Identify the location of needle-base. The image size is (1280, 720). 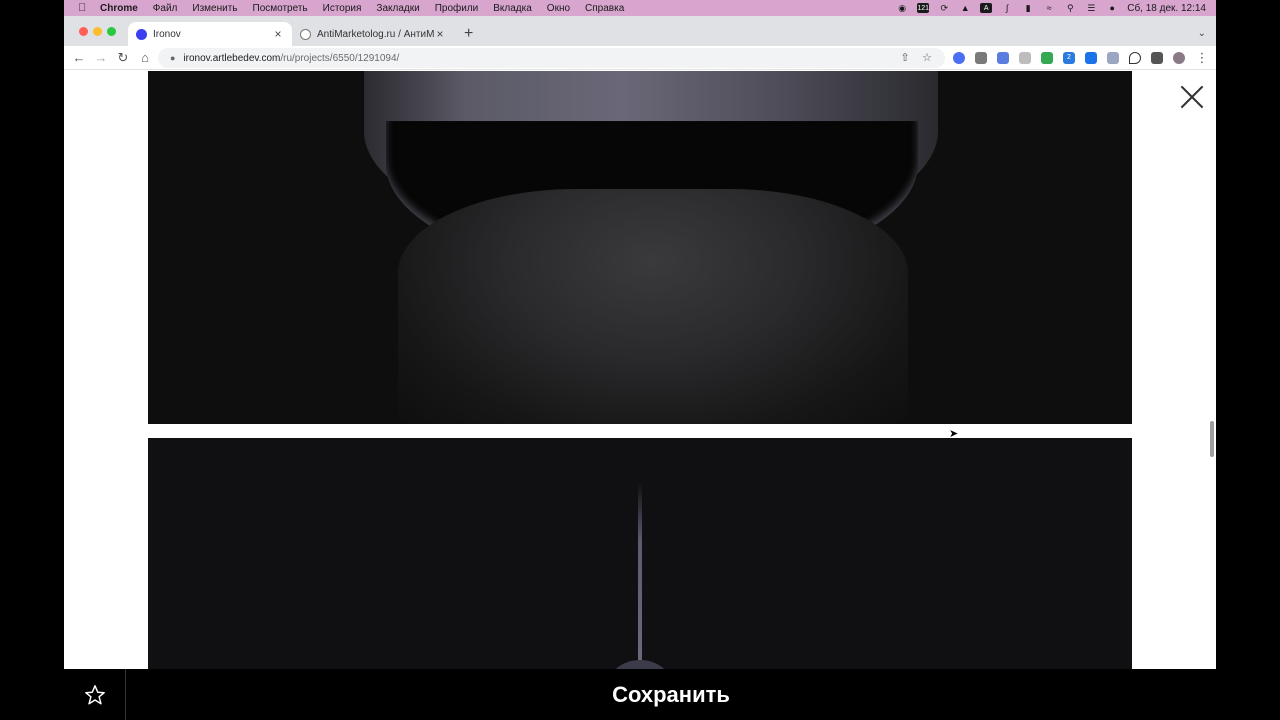
(640, 664).